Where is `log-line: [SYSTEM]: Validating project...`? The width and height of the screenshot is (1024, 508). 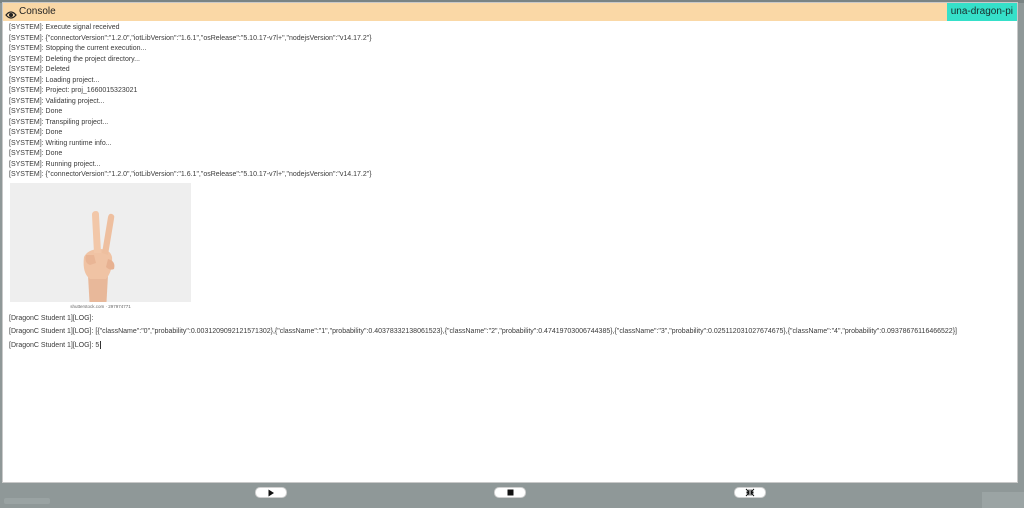
log-line: [SYSTEM]: Validating project... is located at coordinates (57, 101).